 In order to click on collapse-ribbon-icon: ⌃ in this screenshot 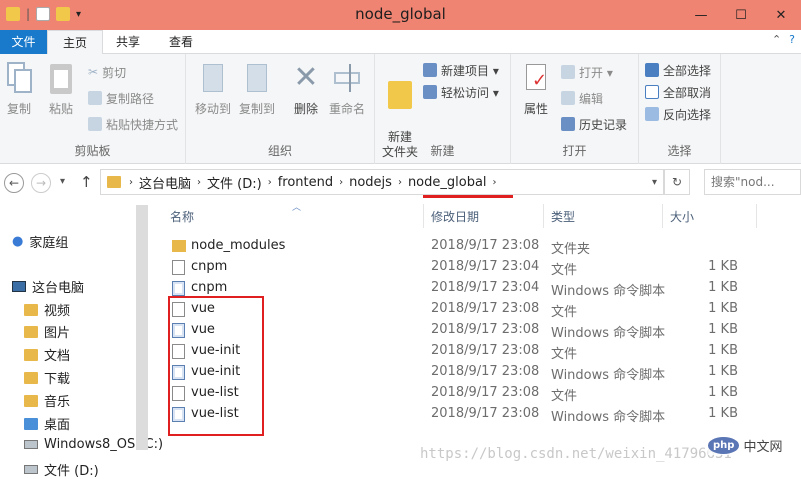, I will do `click(776, 39)`.